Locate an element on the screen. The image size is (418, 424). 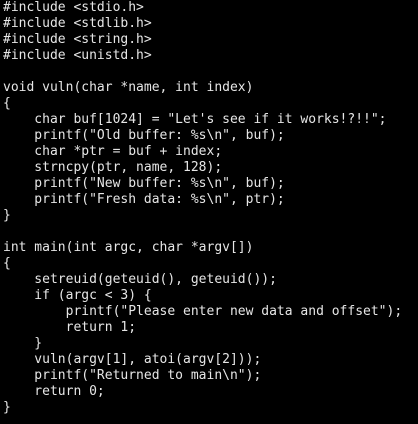
code-line: if (argc < 3) { is located at coordinates (77, 295).